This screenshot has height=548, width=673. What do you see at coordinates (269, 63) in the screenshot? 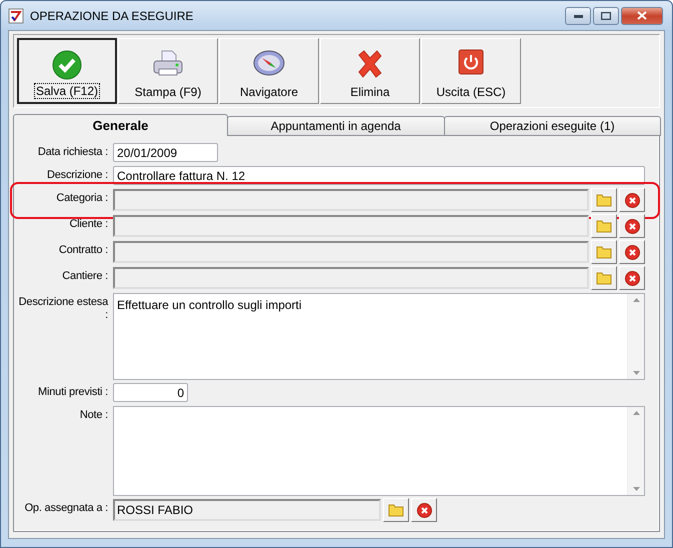
I see `compass-icon` at bounding box center [269, 63].